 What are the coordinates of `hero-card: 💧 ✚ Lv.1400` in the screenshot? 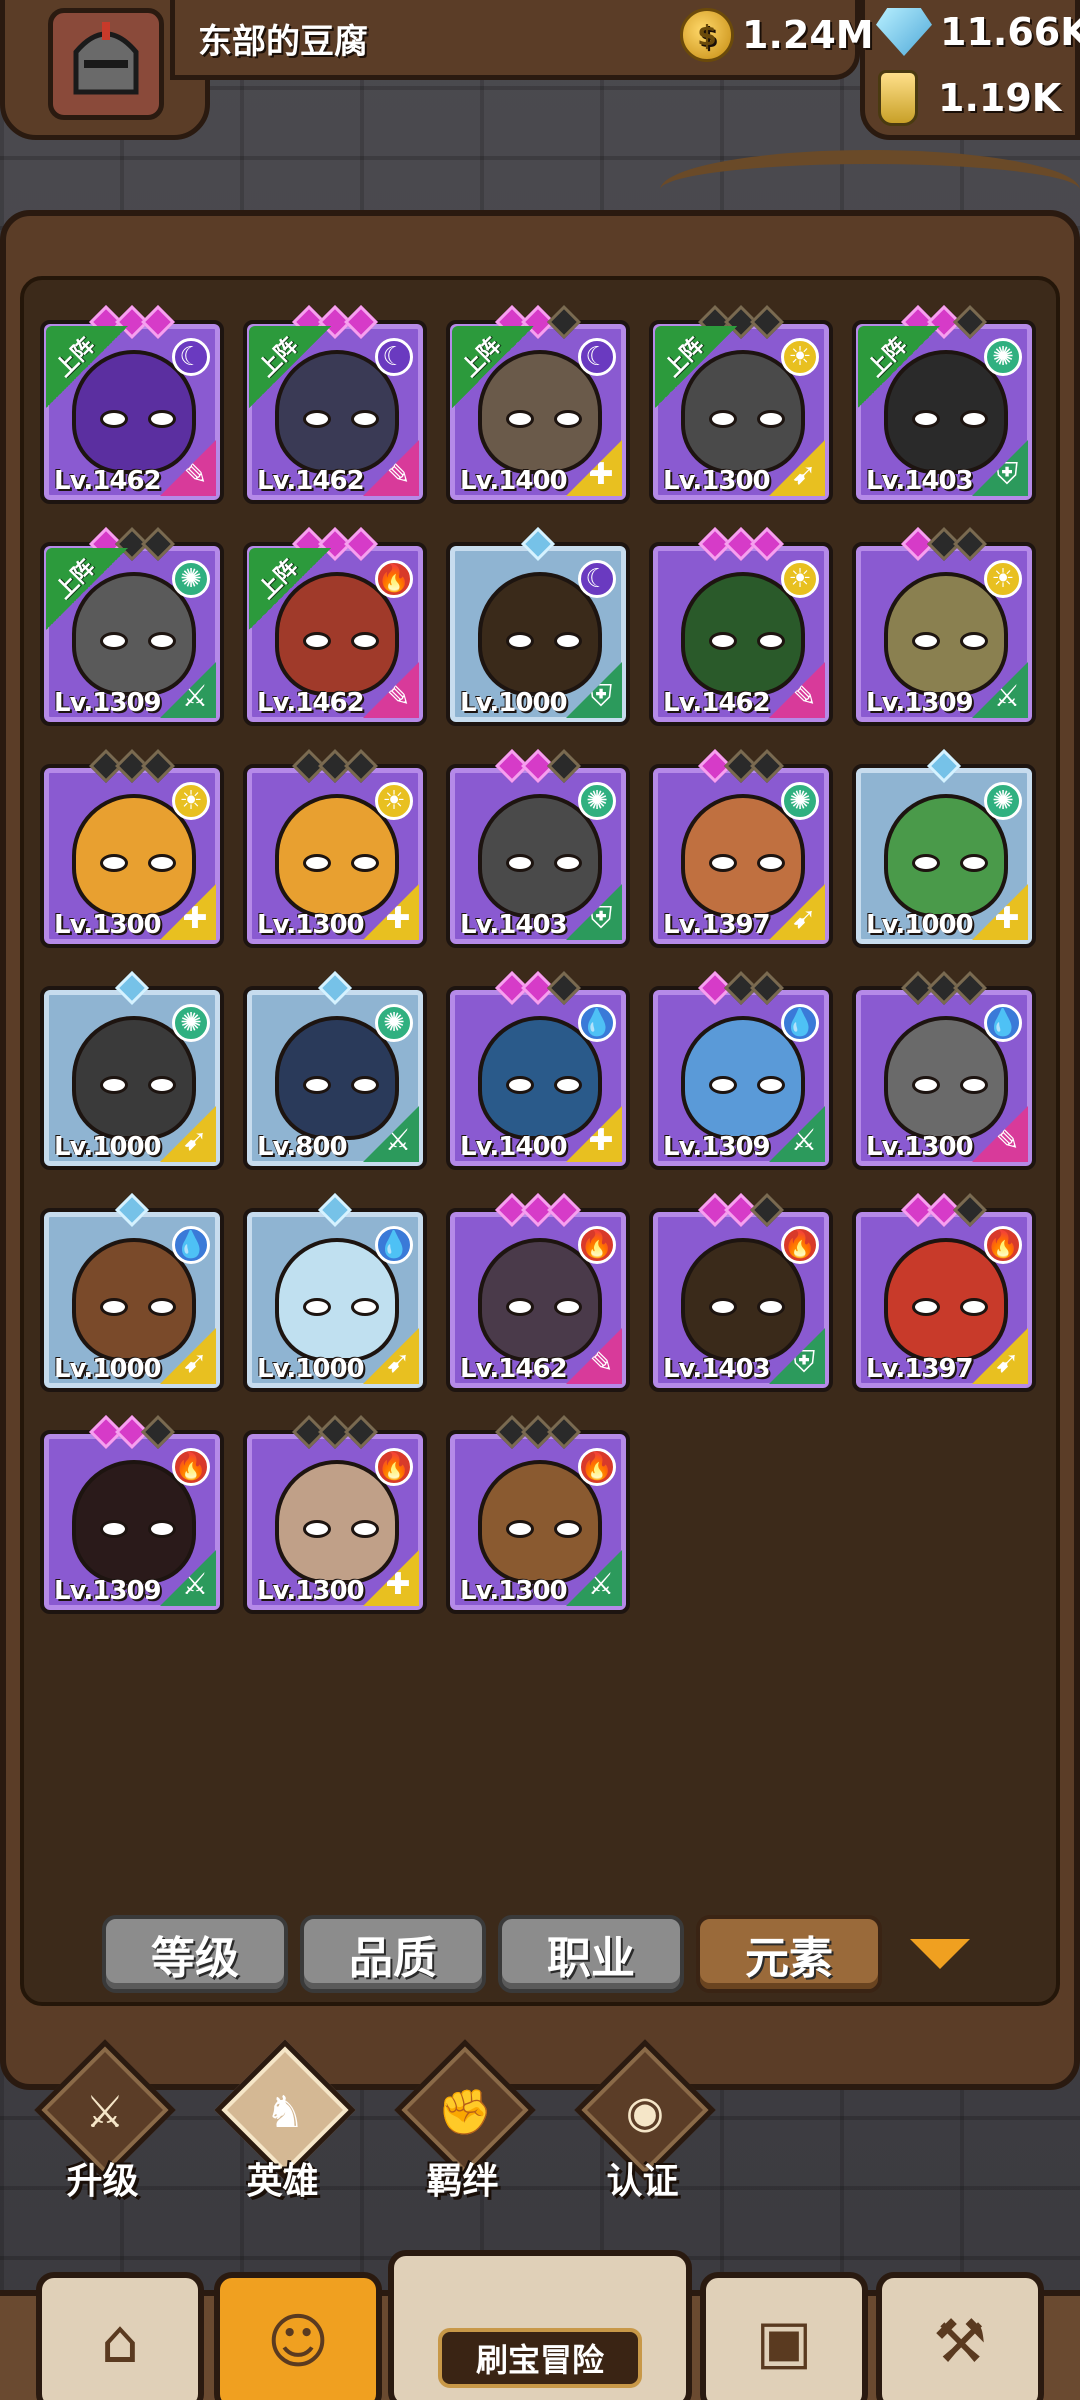 It's located at (538, 1070).